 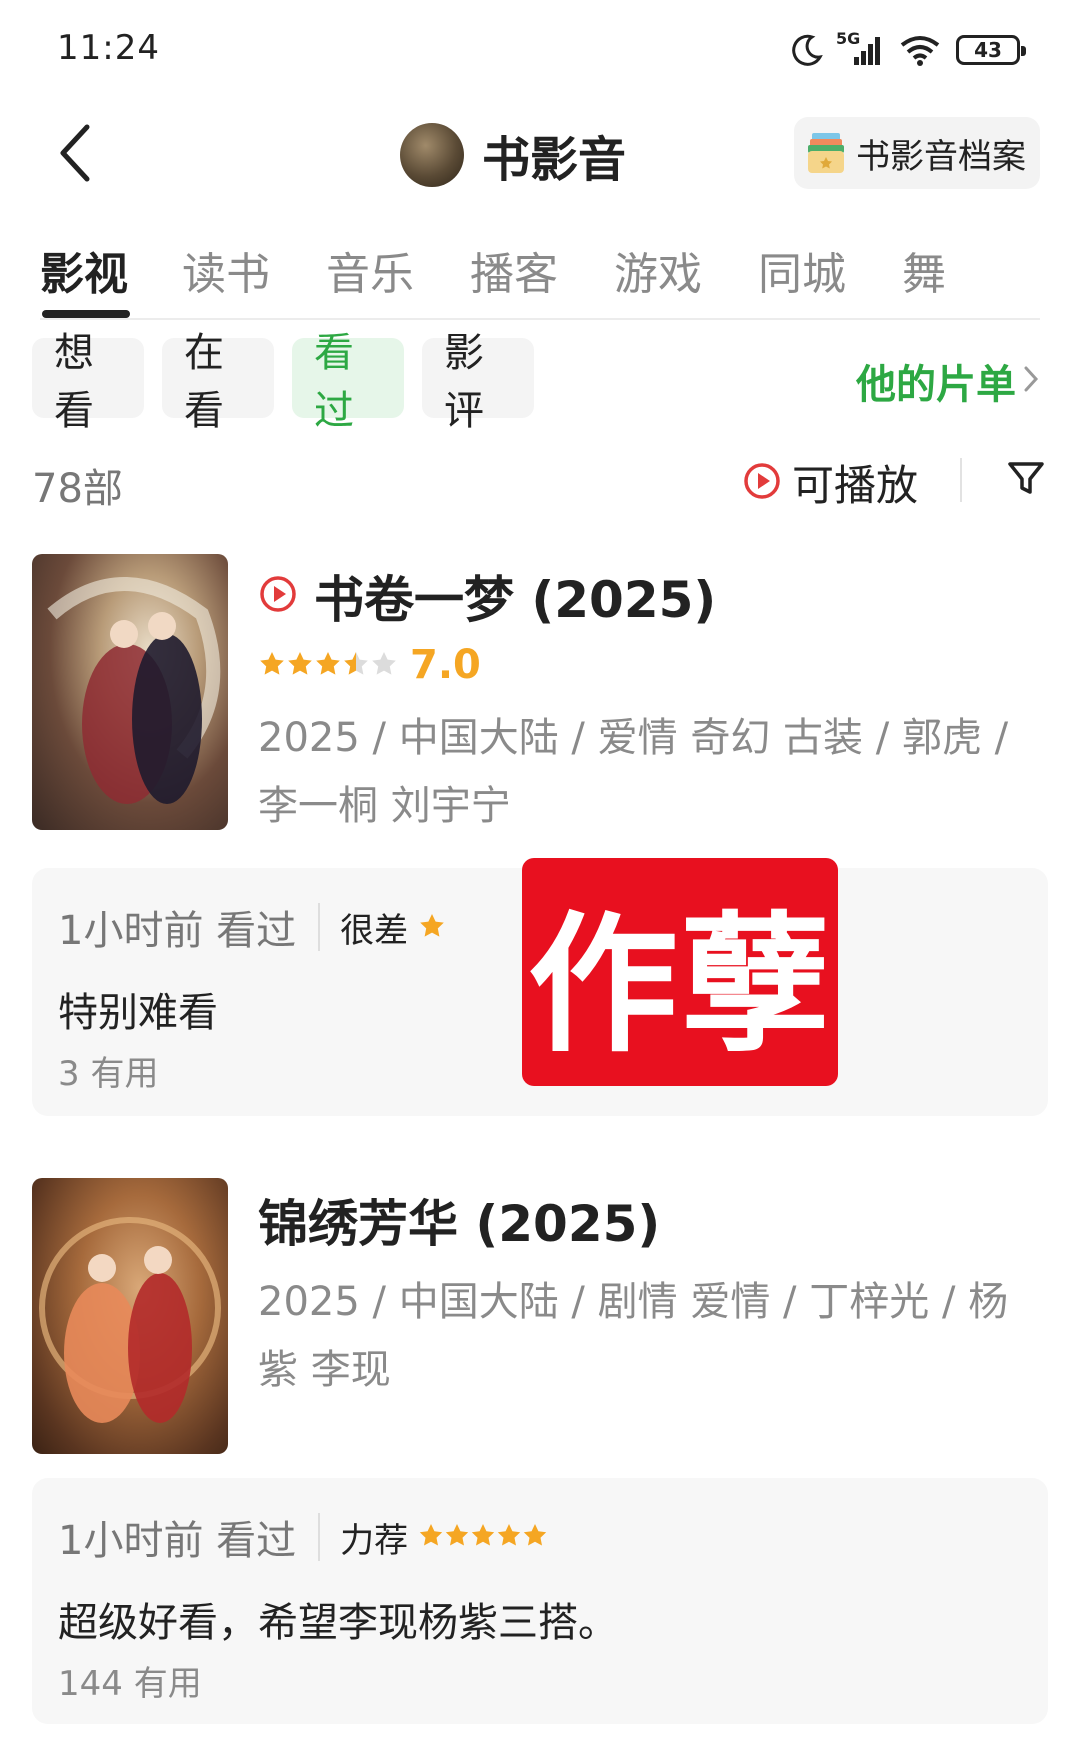 I want to click on star-rating-icon, so click(x=432, y=927).